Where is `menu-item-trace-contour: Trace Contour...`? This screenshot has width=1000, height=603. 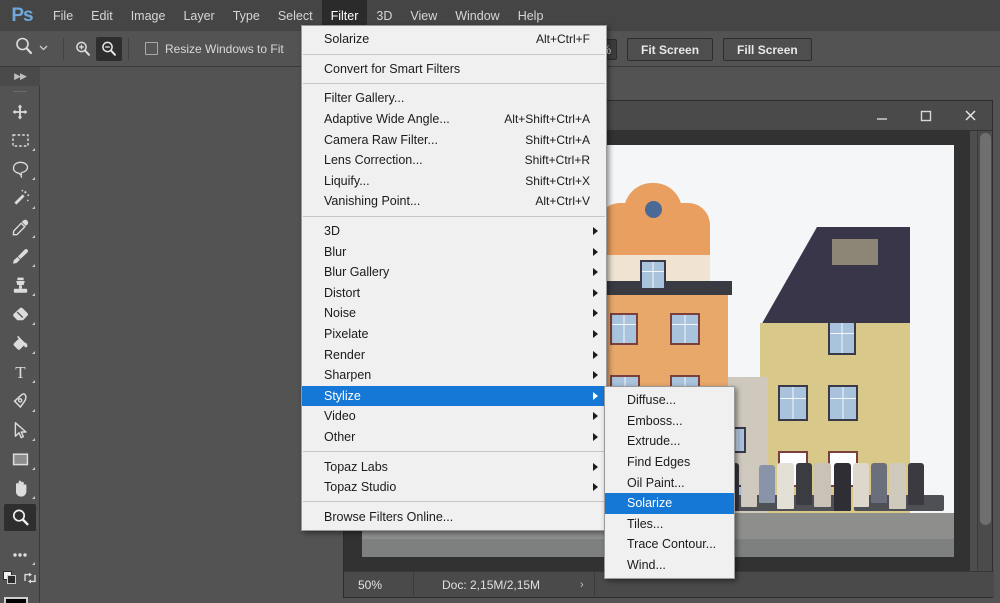
menu-item-trace-contour: Trace Contour... is located at coordinates (669, 544).